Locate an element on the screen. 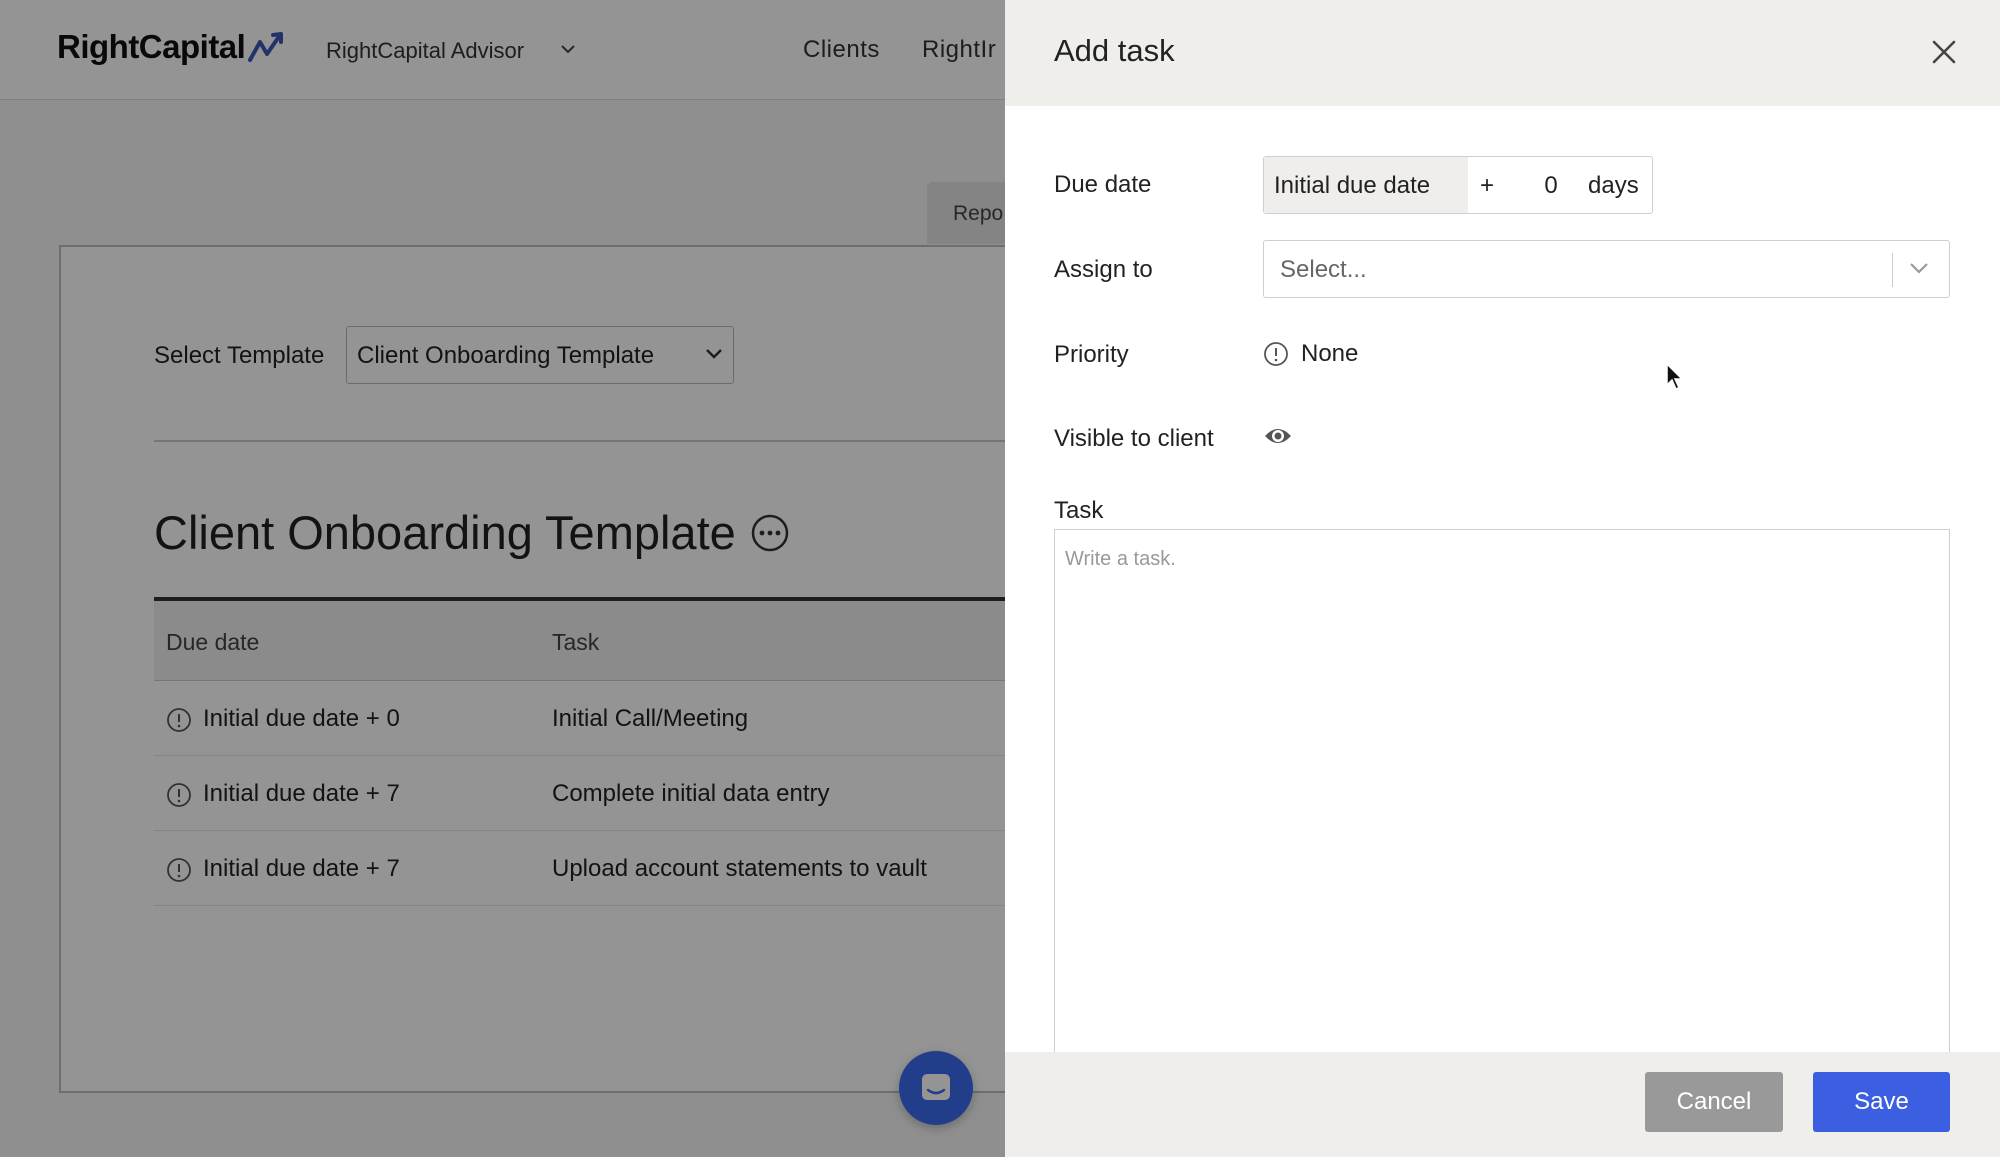  drawer-header: Add task is located at coordinates (1502, 53).